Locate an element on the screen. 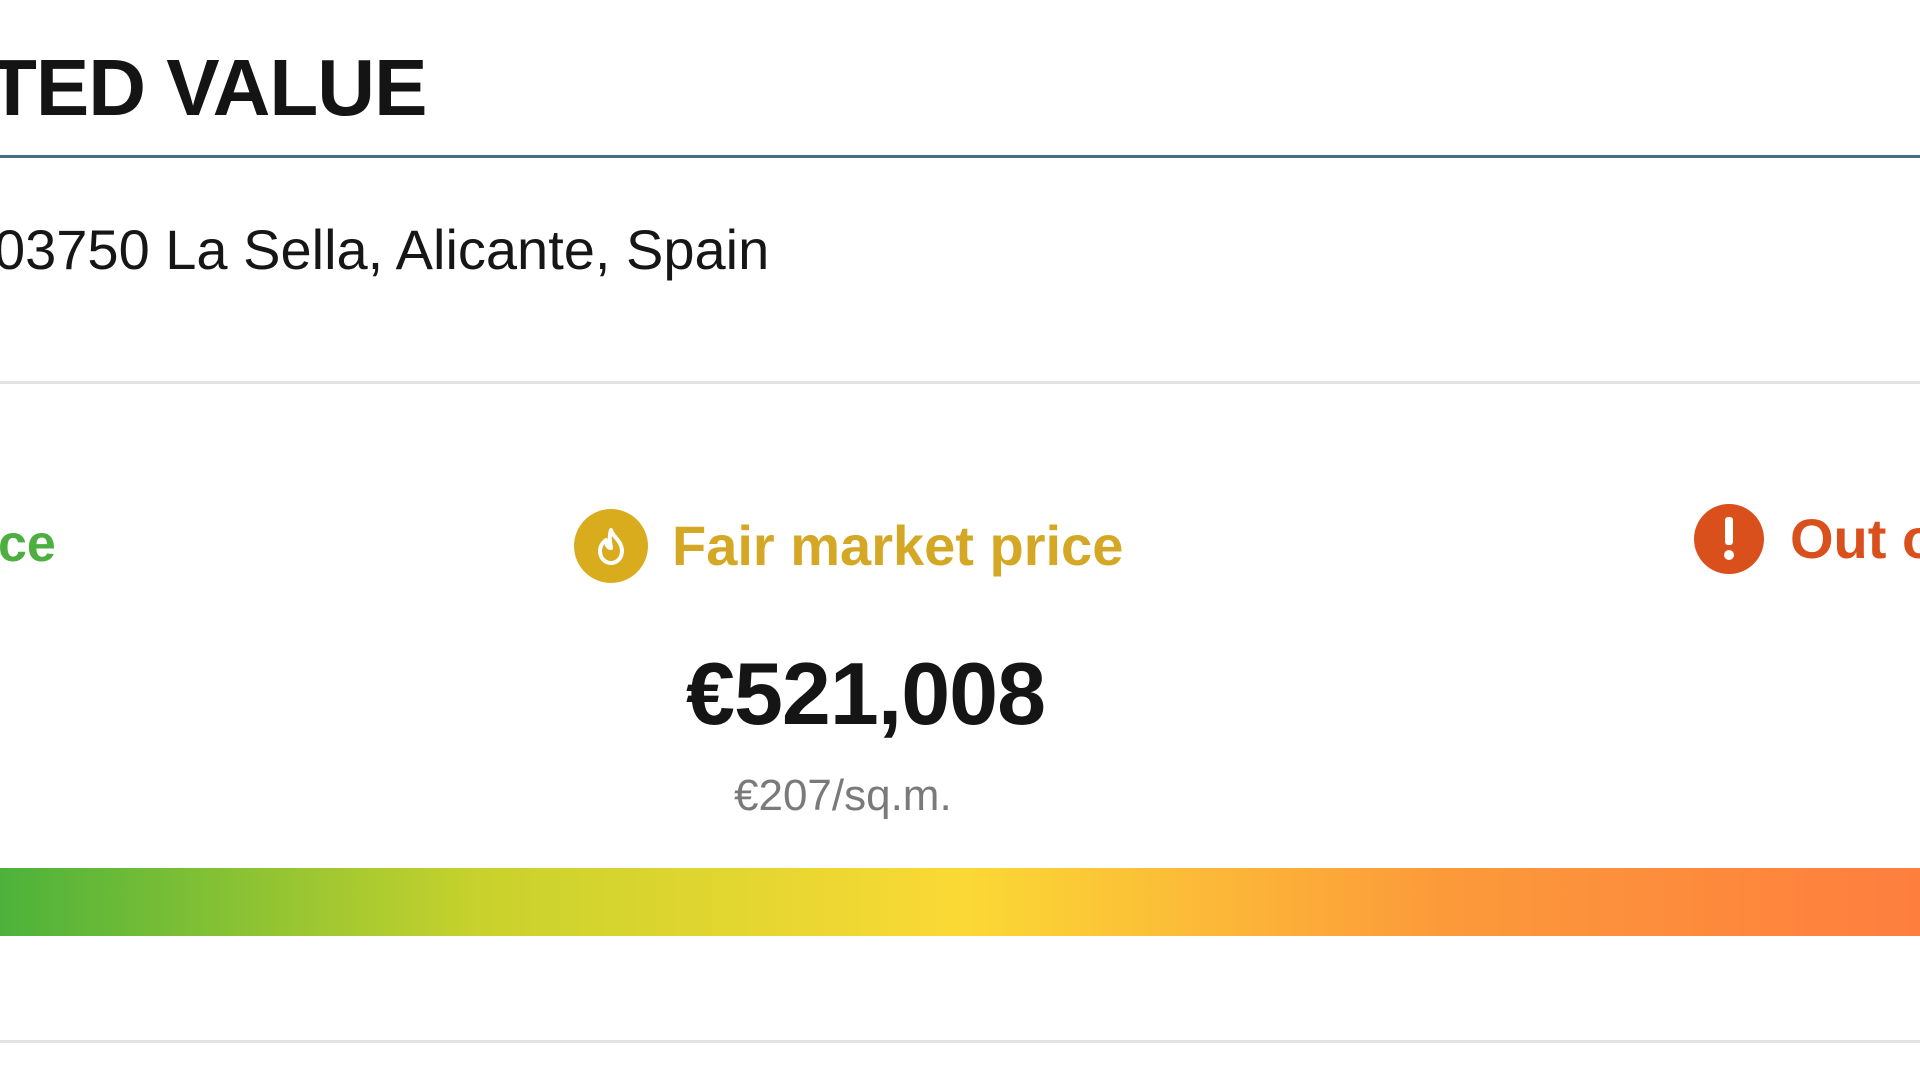 Image resolution: width=1920 pixels, height=1080 pixels. section-title: TED VALUE is located at coordinates (213, 87).